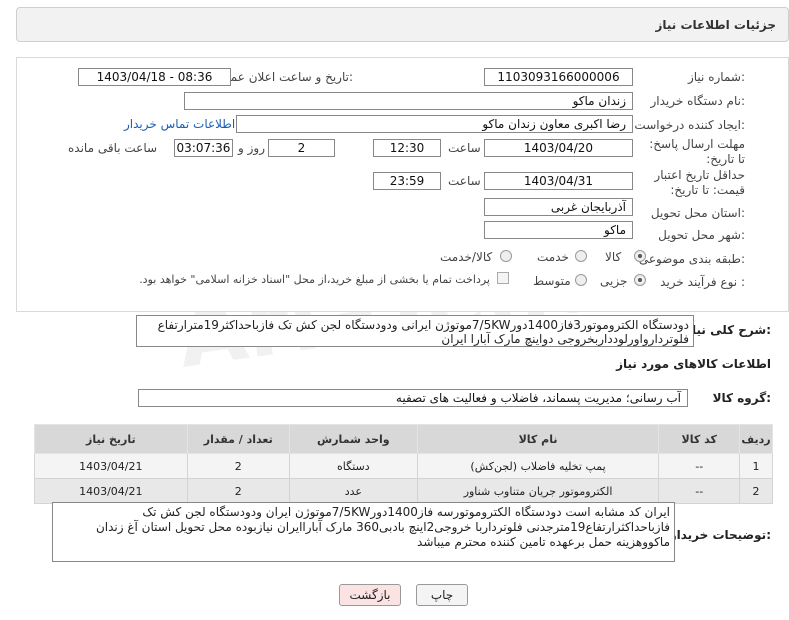  I want to click on page-header: جزئیات اطلاعات نیاز, so click(402, 24).